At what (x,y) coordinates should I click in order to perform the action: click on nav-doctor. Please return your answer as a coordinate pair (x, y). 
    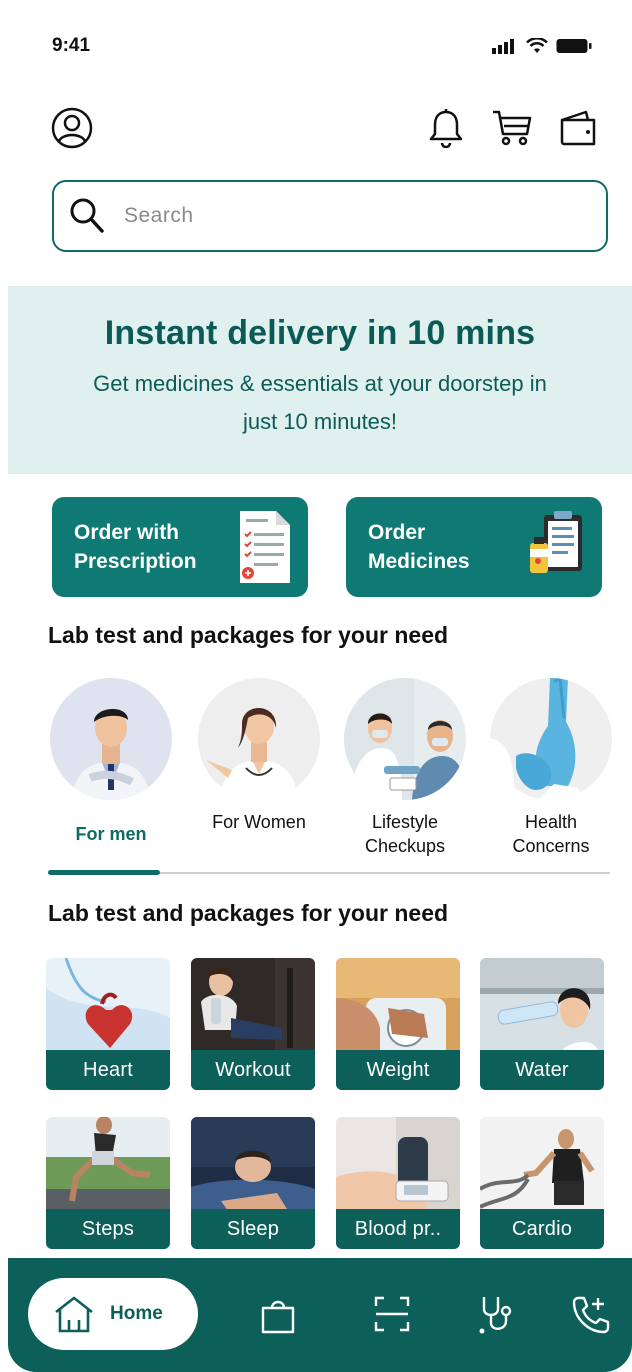
    Looking at the image, I should click on (496, 1314).